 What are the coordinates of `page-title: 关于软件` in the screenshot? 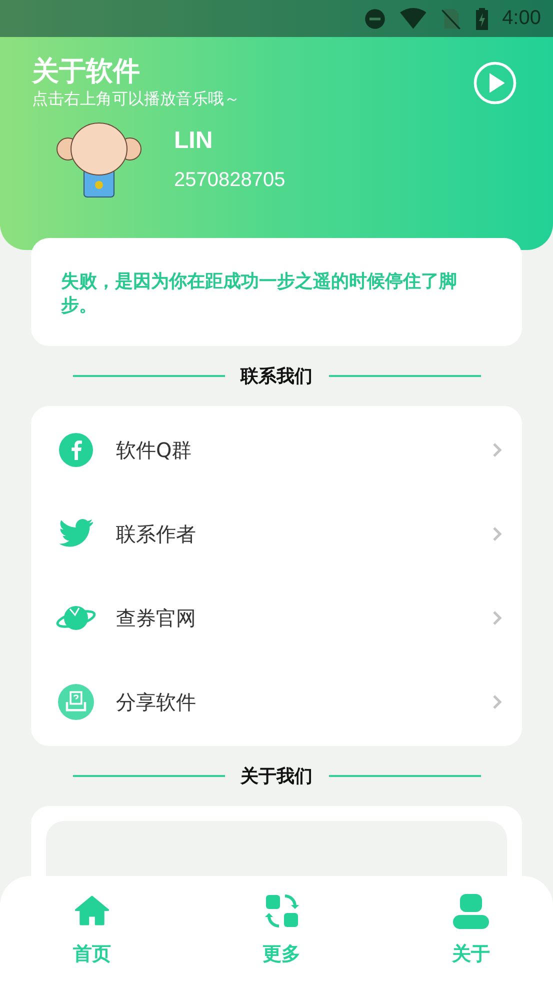 It's located at (86, 72).